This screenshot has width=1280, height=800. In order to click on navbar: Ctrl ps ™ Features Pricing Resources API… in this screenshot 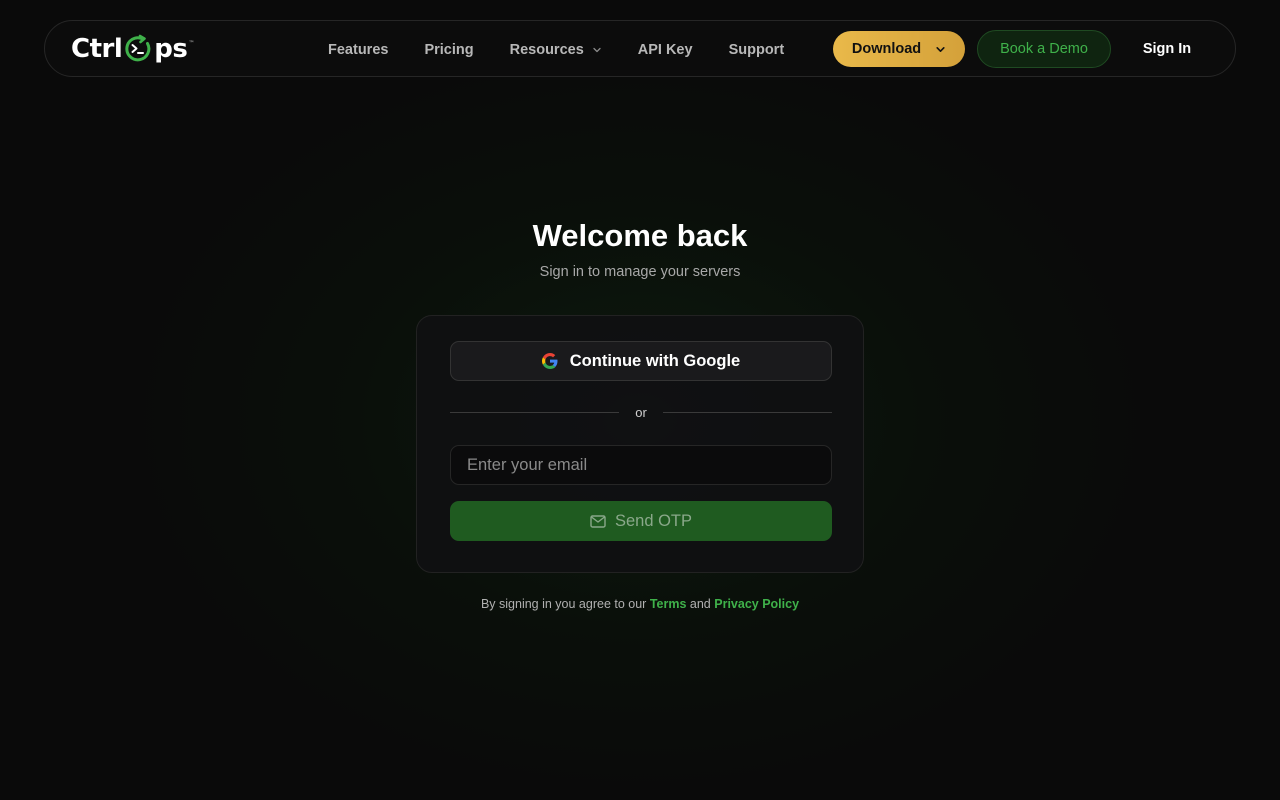, I will do `click(640, 48)`.